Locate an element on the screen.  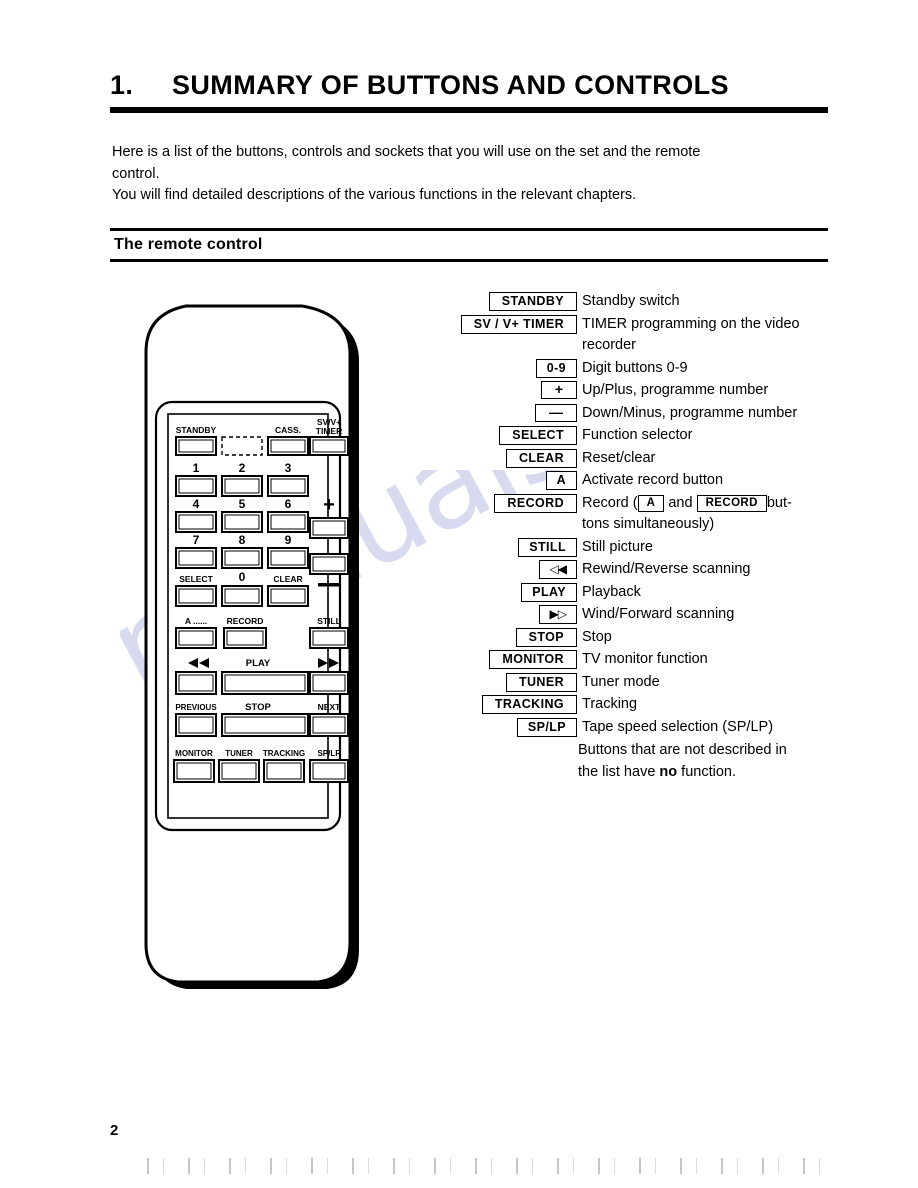
remote-label-5: 5 is located at coordinates (242, 504).